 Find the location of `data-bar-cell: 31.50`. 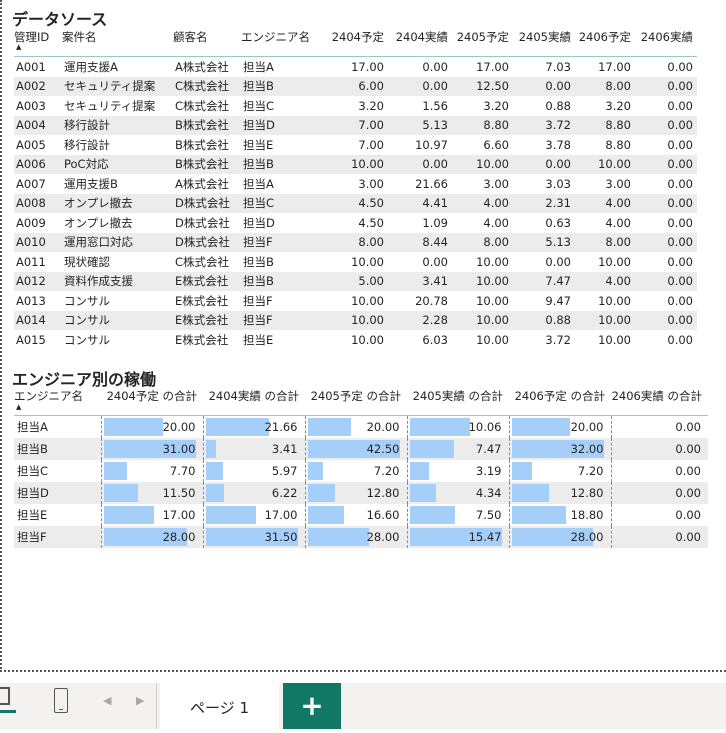

data-bar-cell: 31.50 is located at coordinates (253, 537).